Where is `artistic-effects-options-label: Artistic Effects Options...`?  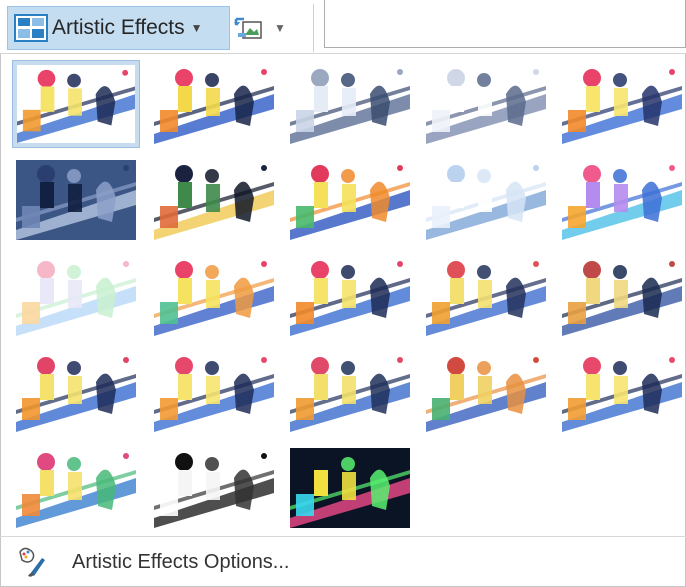 artistic-effects-options-label: Artistic Effects Options... is located at coordinates (181, 561).